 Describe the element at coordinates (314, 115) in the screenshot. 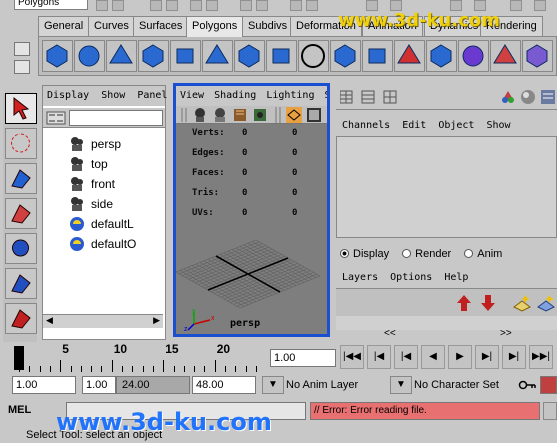

I see `film-gate-icon` at that location.